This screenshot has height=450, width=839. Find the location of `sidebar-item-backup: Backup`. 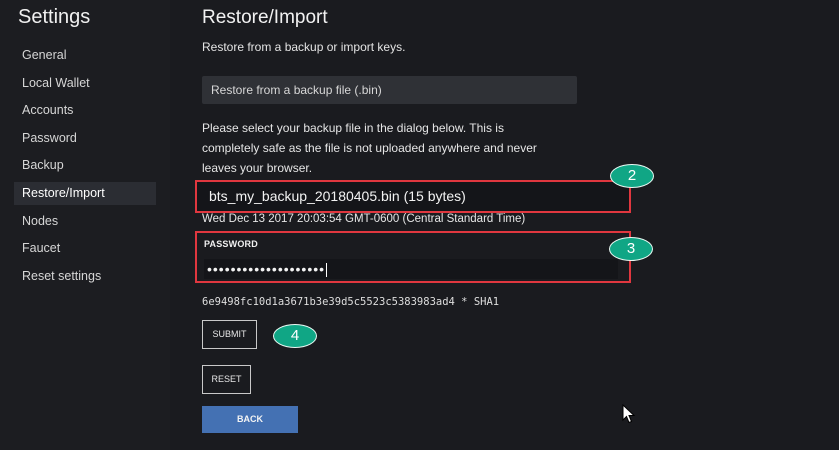

sidebar-item-backup: Backup is located at coordinates (85, 165).